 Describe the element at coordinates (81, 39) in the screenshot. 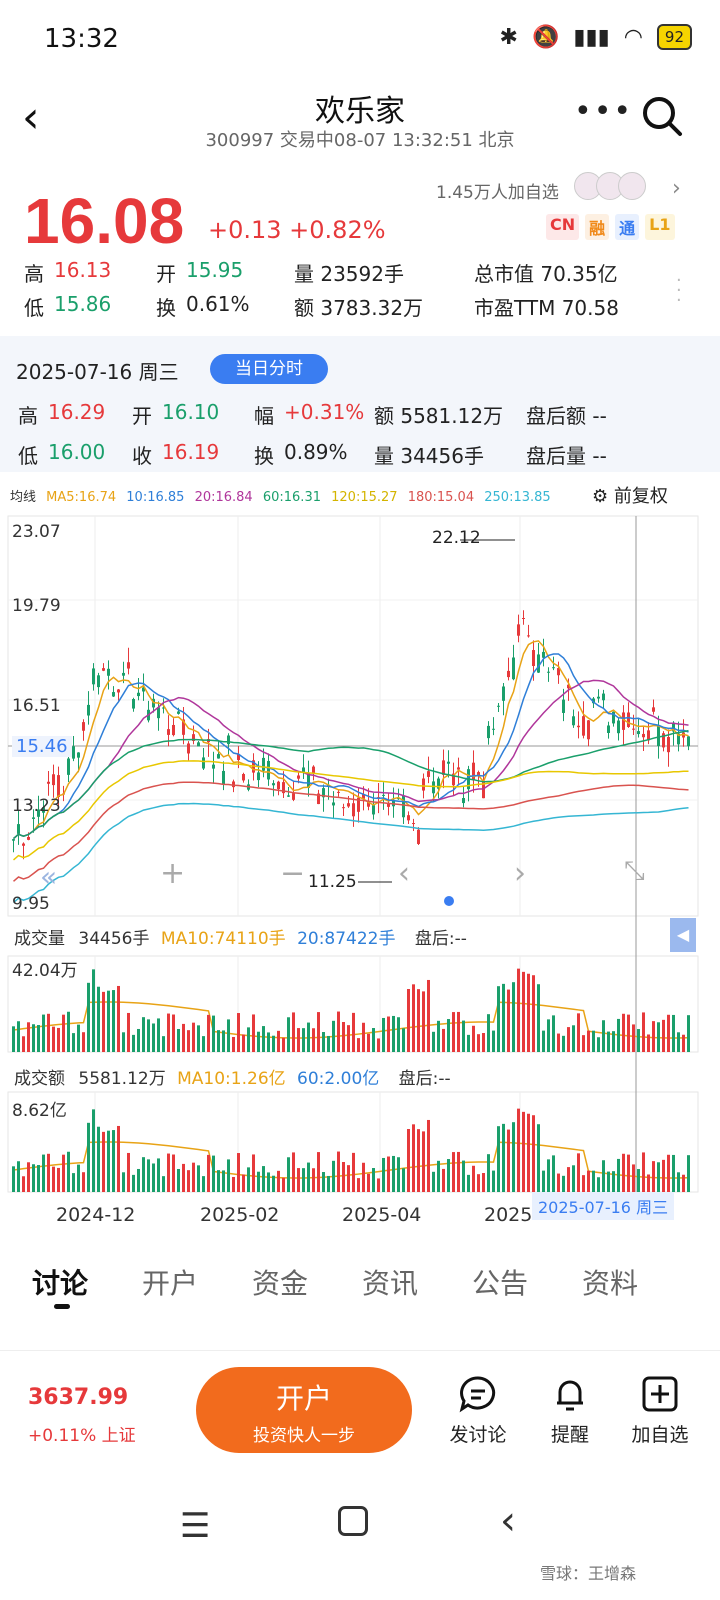

I see `clock: 13:32` at that location.